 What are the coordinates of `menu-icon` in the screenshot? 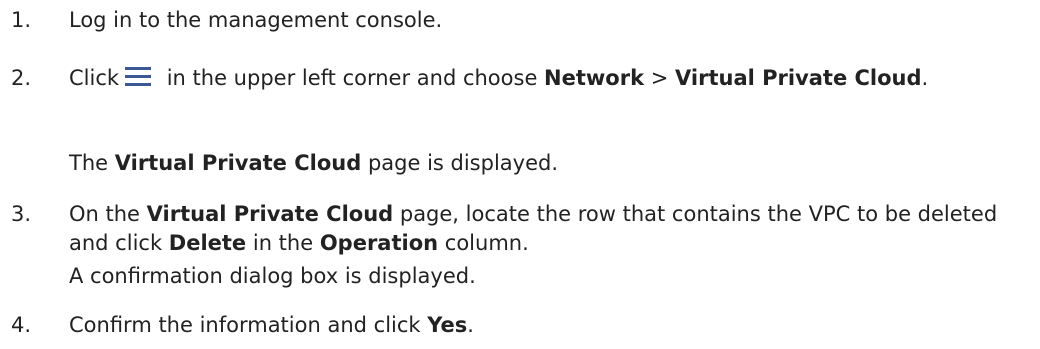 It's located at (138, 76).